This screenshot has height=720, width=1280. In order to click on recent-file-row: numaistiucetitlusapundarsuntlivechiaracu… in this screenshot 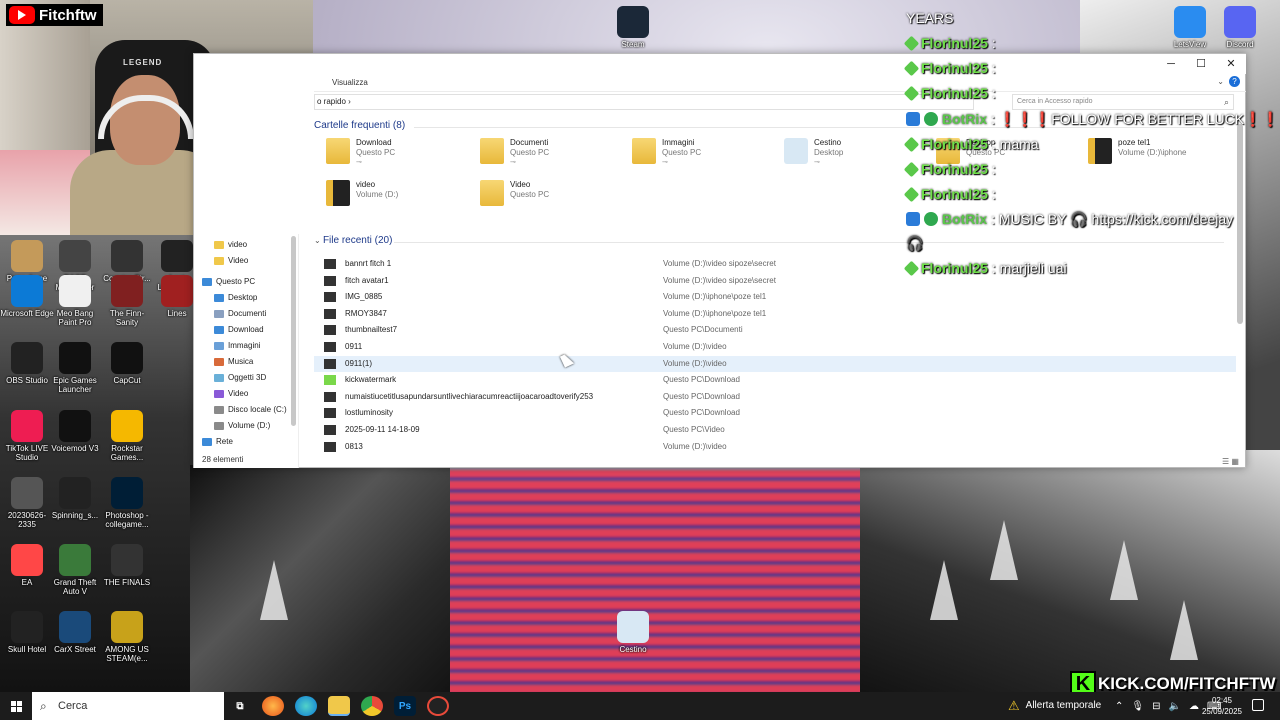, I will do `click(775, 397)`.